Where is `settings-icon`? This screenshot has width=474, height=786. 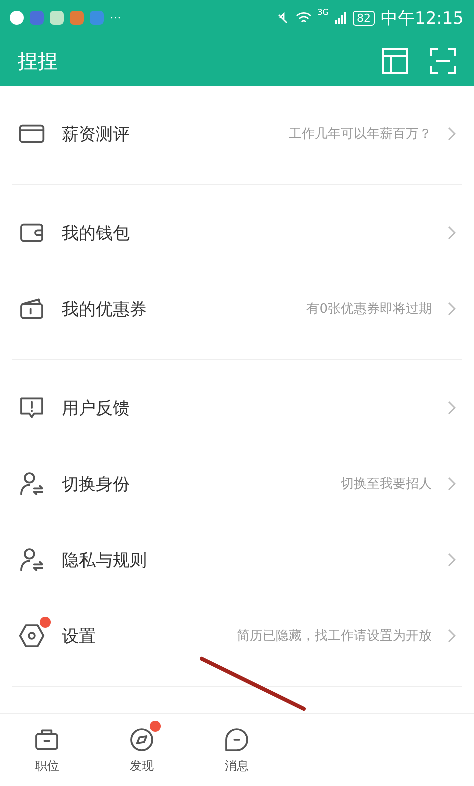
settings-icon is located at coordinates (32, 636).